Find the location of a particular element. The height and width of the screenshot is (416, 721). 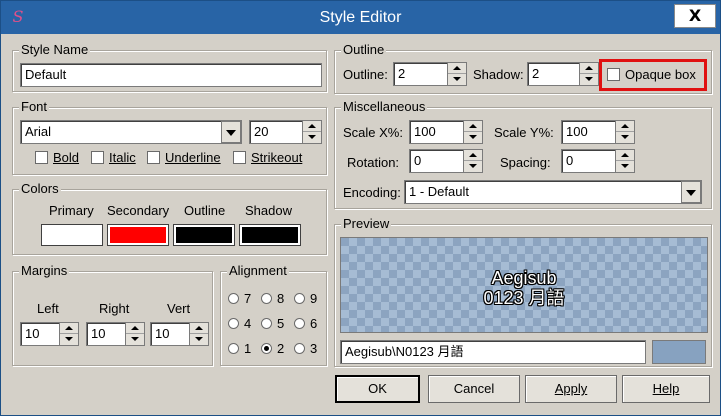

alignment-radio-label: 6 is located at coordinates (314, 323).